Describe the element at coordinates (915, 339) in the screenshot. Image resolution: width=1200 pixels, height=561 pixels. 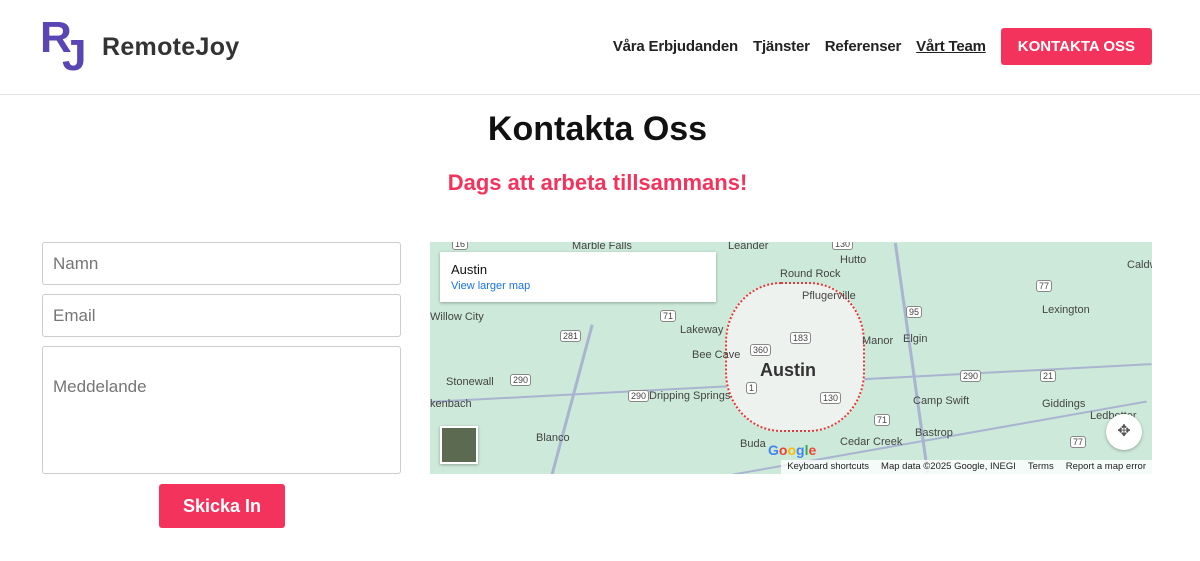
I see `map-place-label: Elgin` at that location.